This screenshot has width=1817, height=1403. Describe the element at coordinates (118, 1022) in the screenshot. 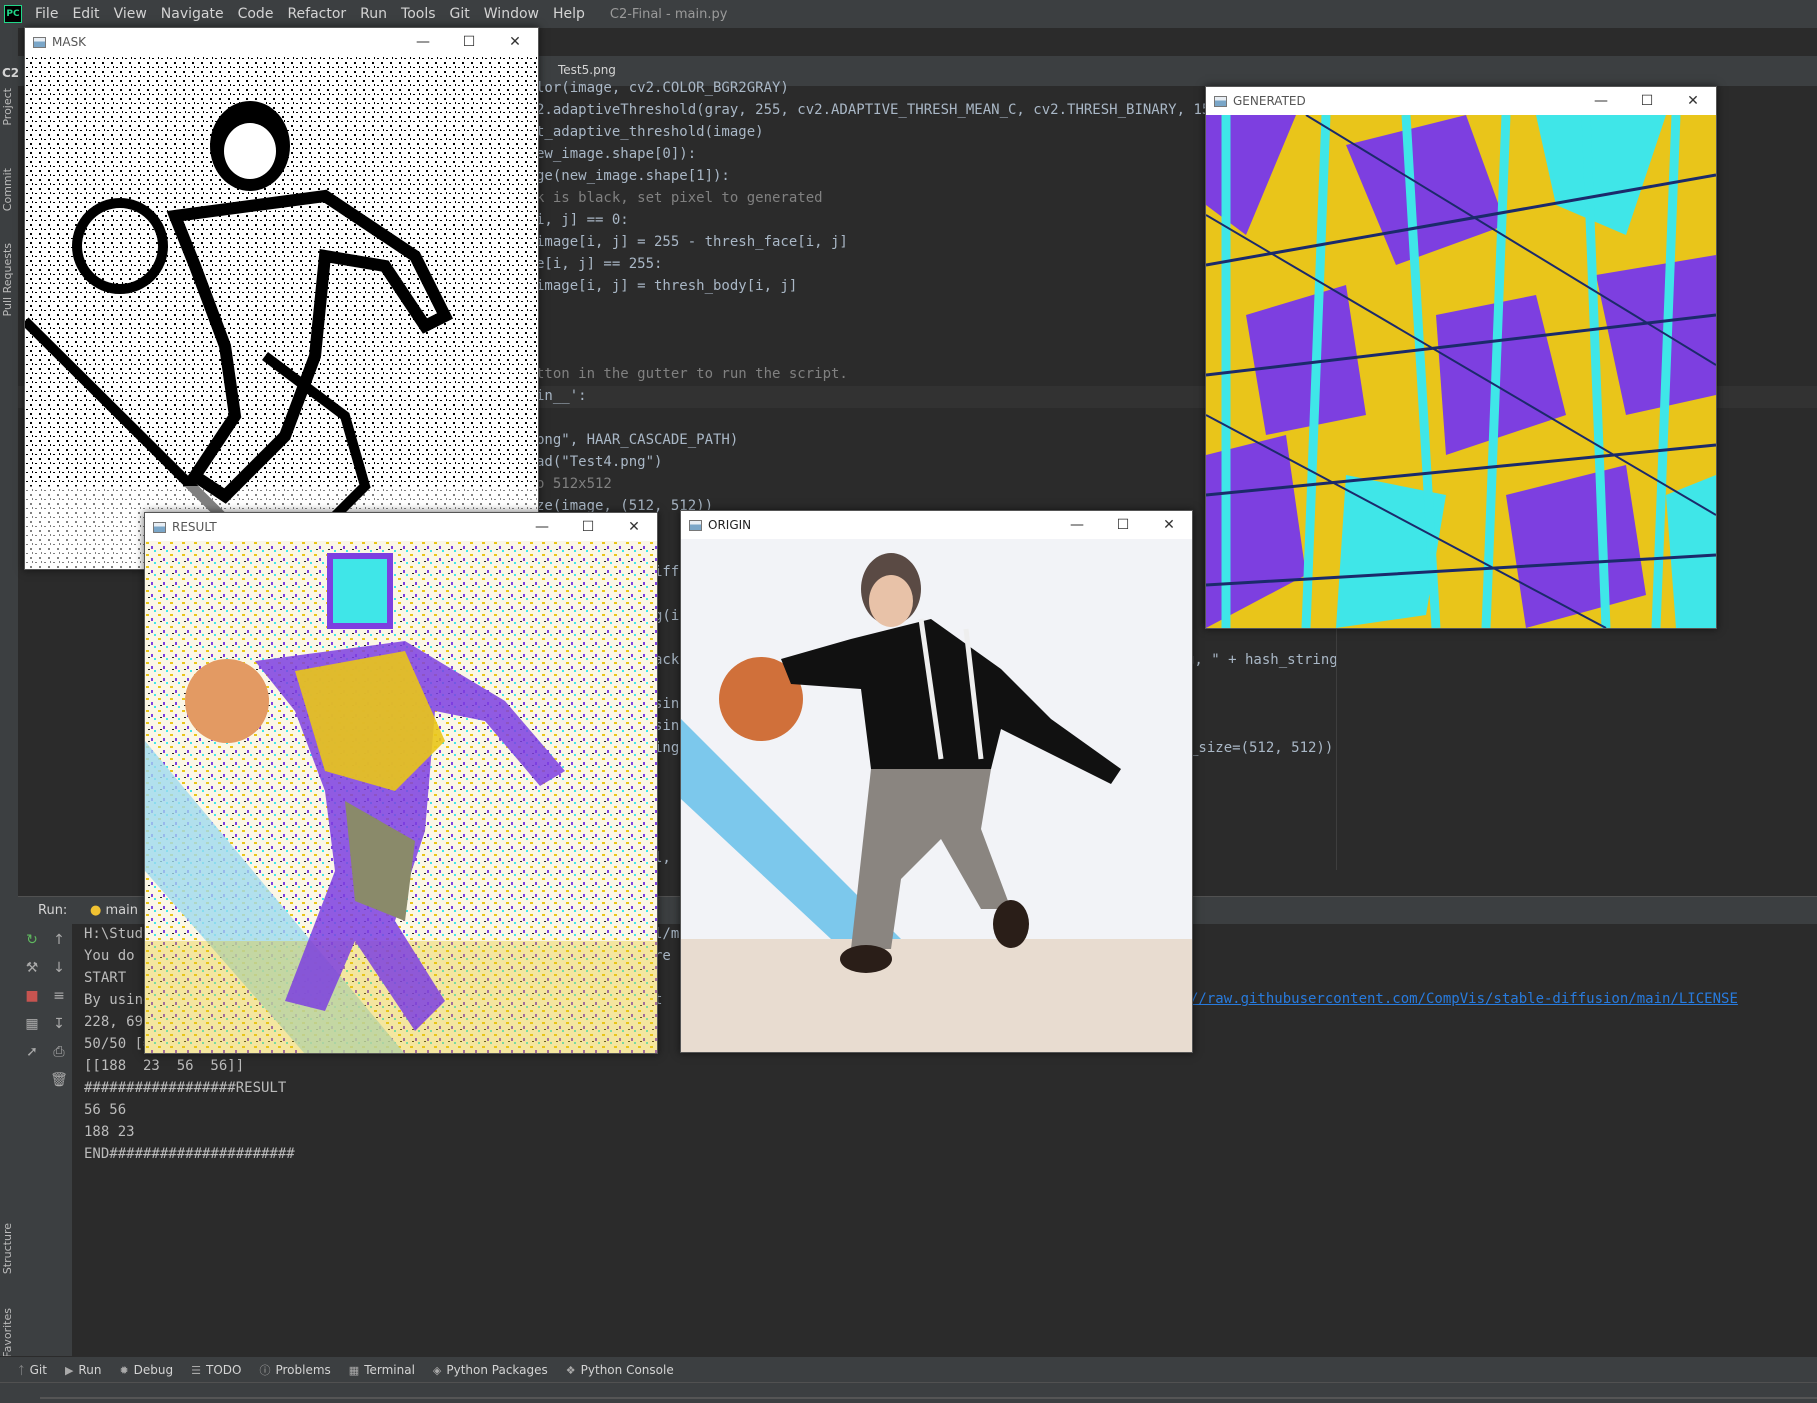

I see `console-line: 228, 69,` at that location.